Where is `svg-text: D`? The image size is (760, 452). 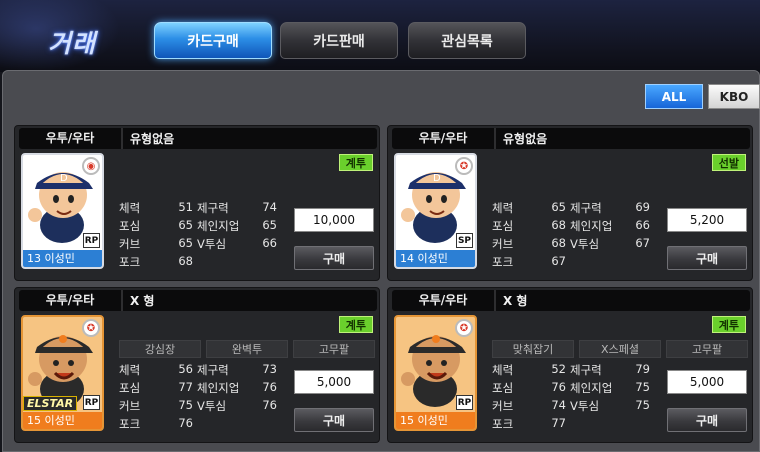
svg-text: D is located at coordinates (437, 178).